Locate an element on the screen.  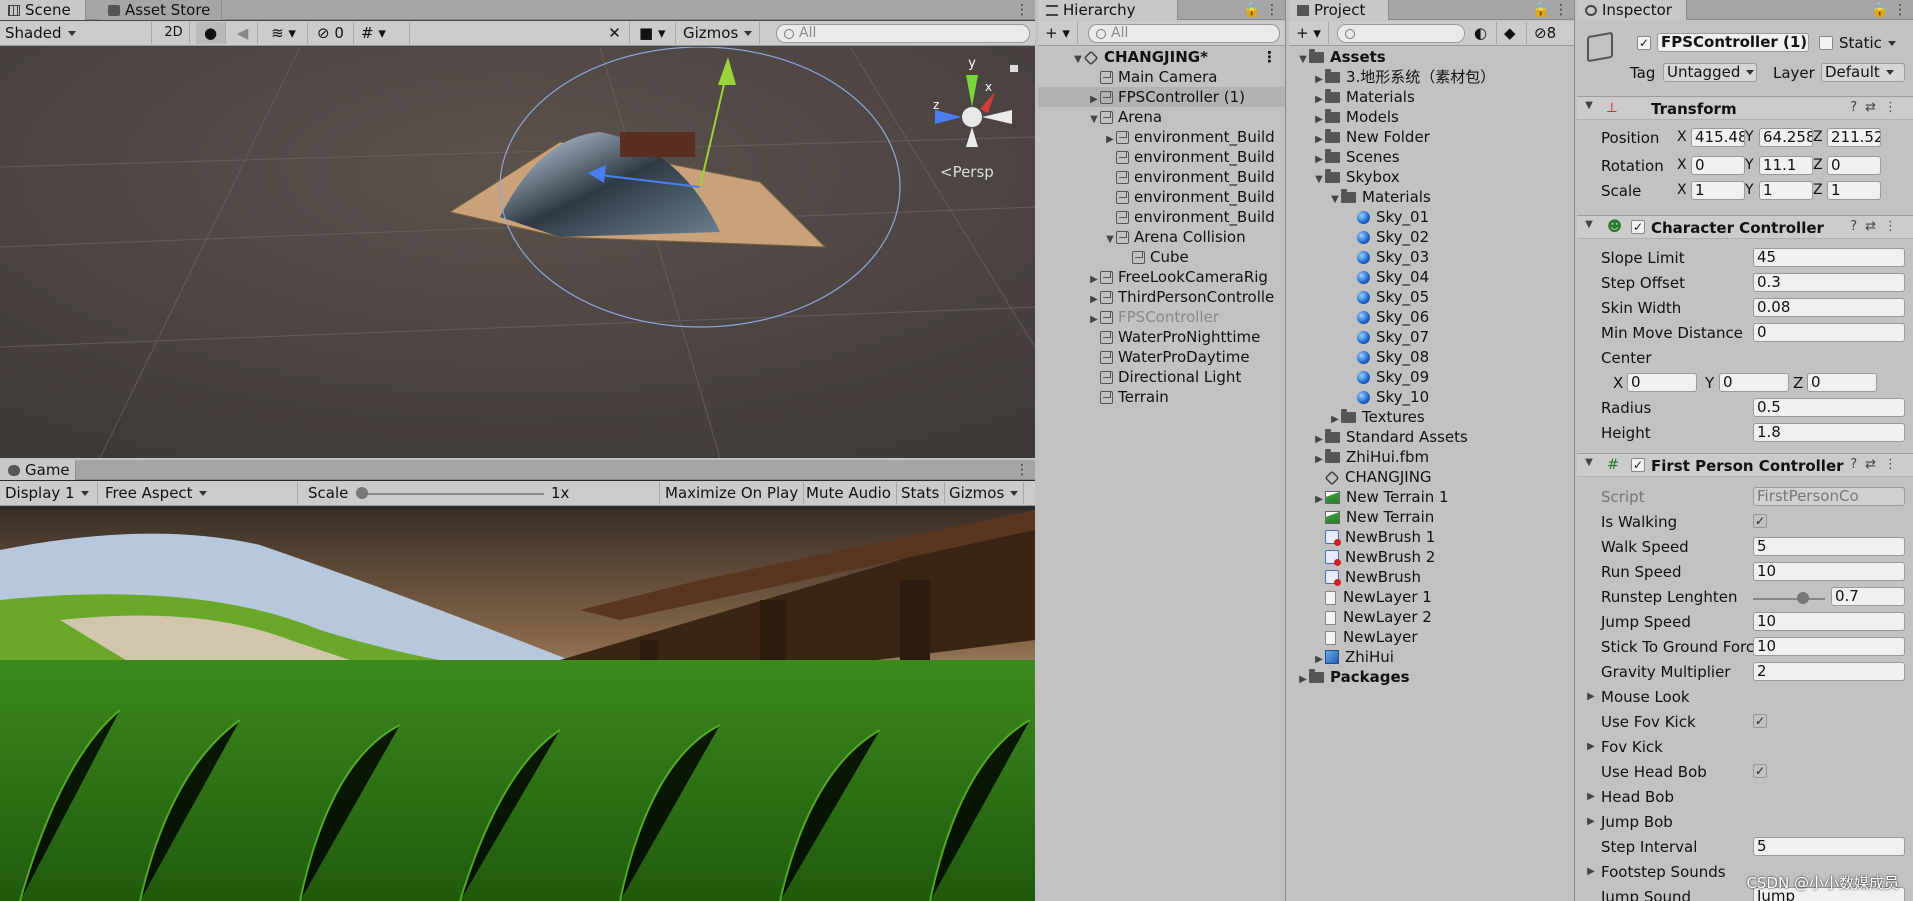
hierarchy-item: ▶ ThirdPersonControlle is located at coordinates (1161, 297).